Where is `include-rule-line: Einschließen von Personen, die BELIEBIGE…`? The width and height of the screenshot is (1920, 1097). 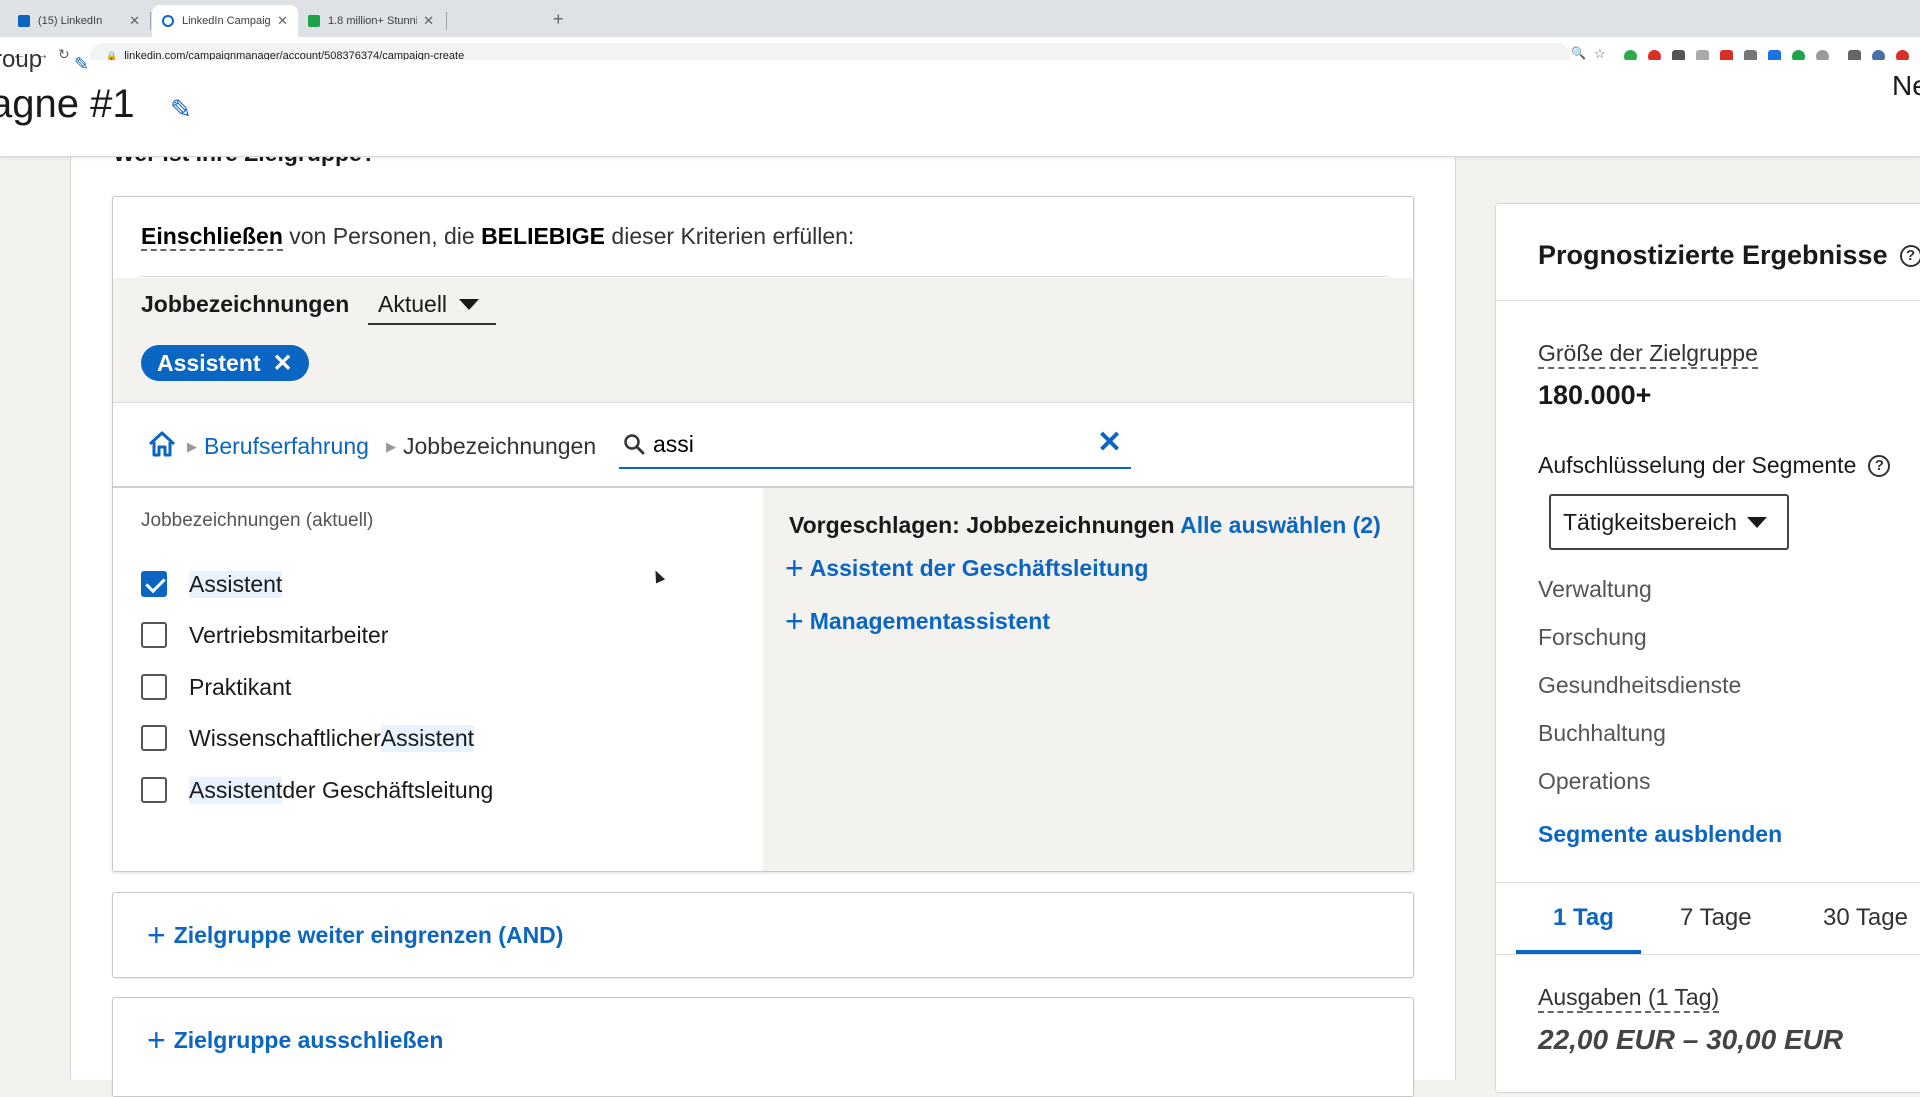 include-rule-line: Einschließen von Personen, die BELIEBIGE… is located at coordinates (498, 237).